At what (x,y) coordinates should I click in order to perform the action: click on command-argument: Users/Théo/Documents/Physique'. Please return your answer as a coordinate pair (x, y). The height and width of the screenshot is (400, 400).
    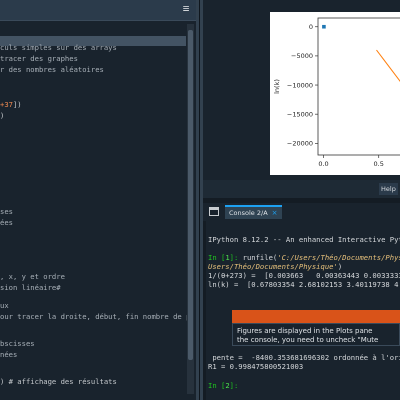
    Looking at the image, I should click on (273, 266).